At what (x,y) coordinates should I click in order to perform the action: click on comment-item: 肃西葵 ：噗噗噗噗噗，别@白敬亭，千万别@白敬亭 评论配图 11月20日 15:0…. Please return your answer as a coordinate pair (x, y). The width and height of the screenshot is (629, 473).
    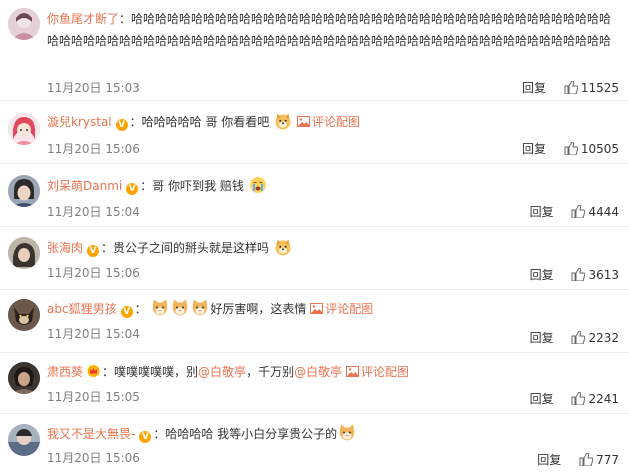
    Looking at the image, I should click on (314, 383).